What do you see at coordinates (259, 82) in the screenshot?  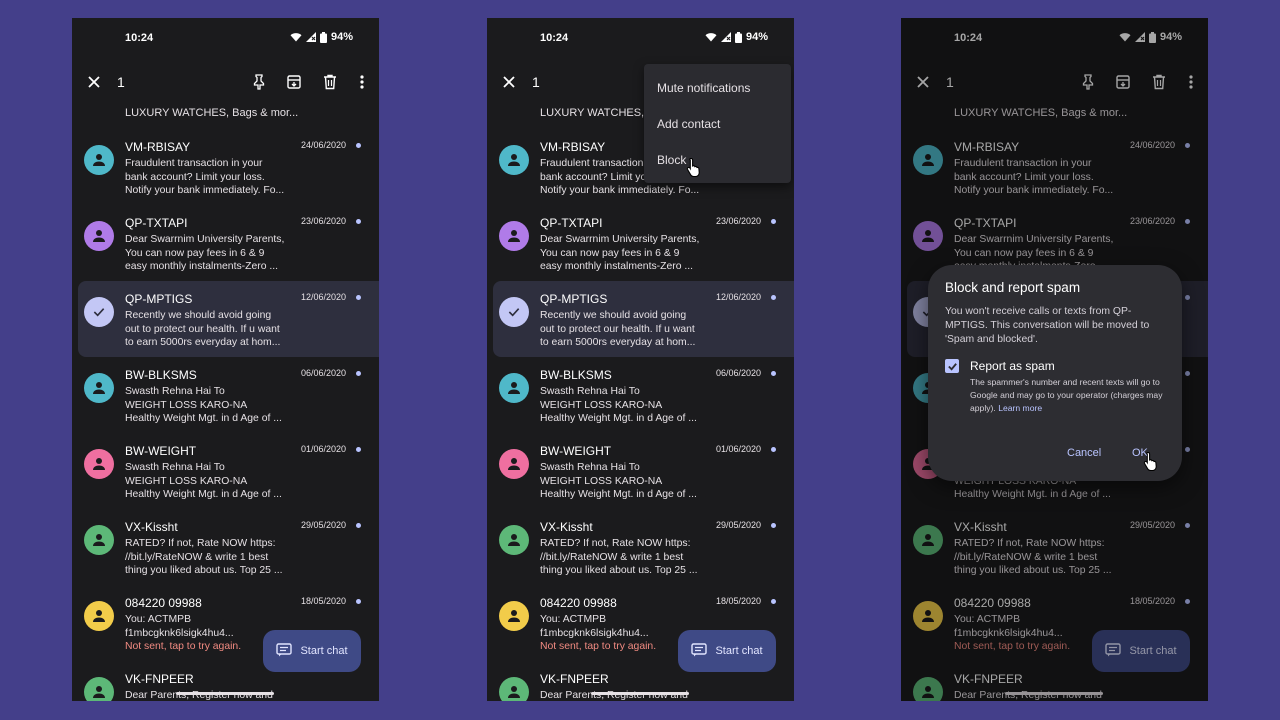 I see `pin-icon` at bounding box center [259, 82].